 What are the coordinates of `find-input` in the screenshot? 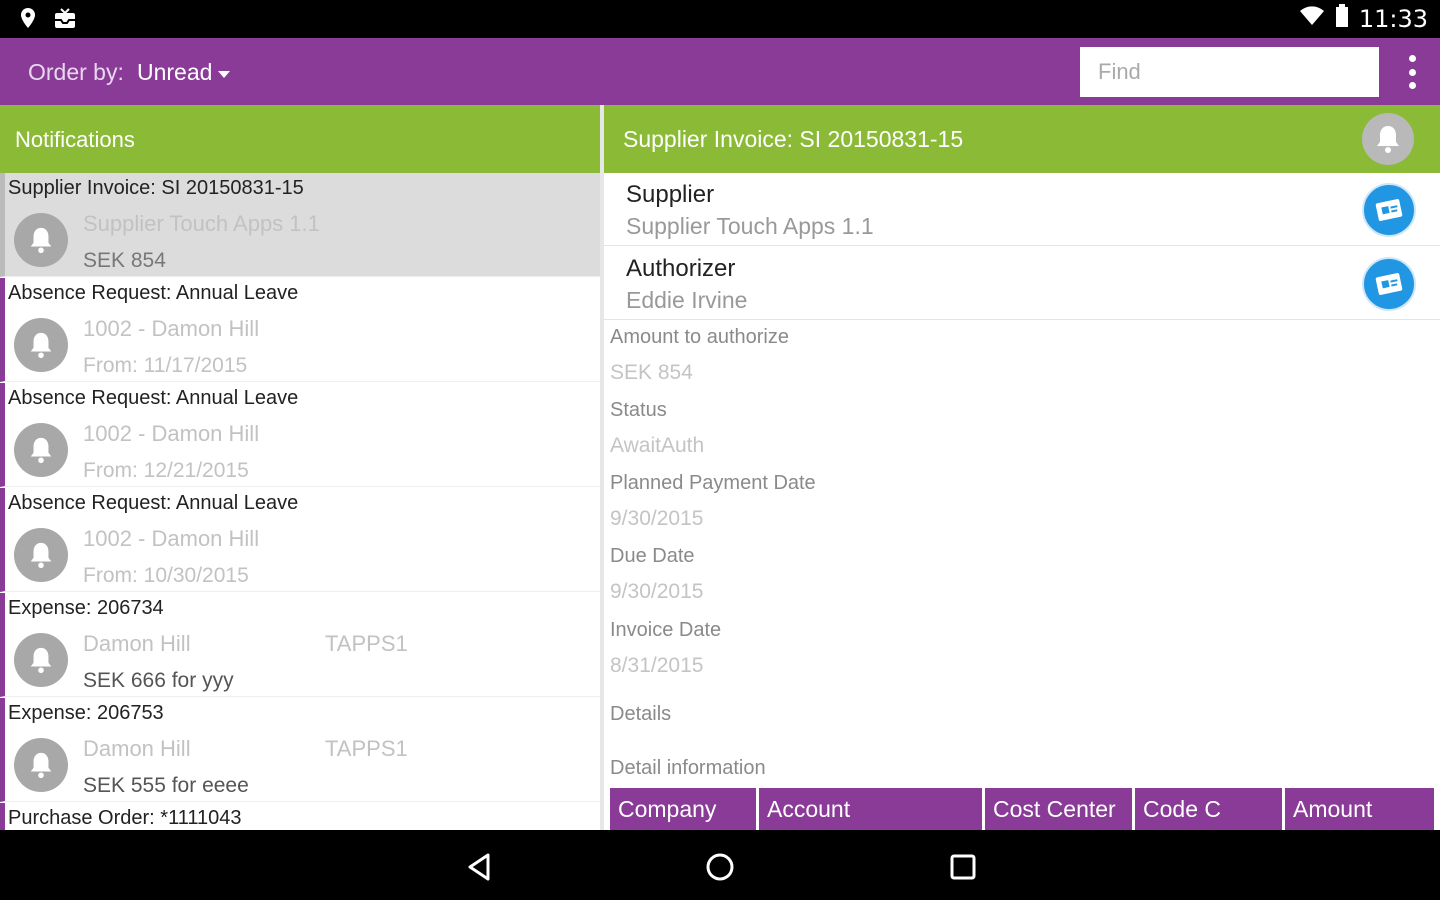 It's located at (1229, 72).